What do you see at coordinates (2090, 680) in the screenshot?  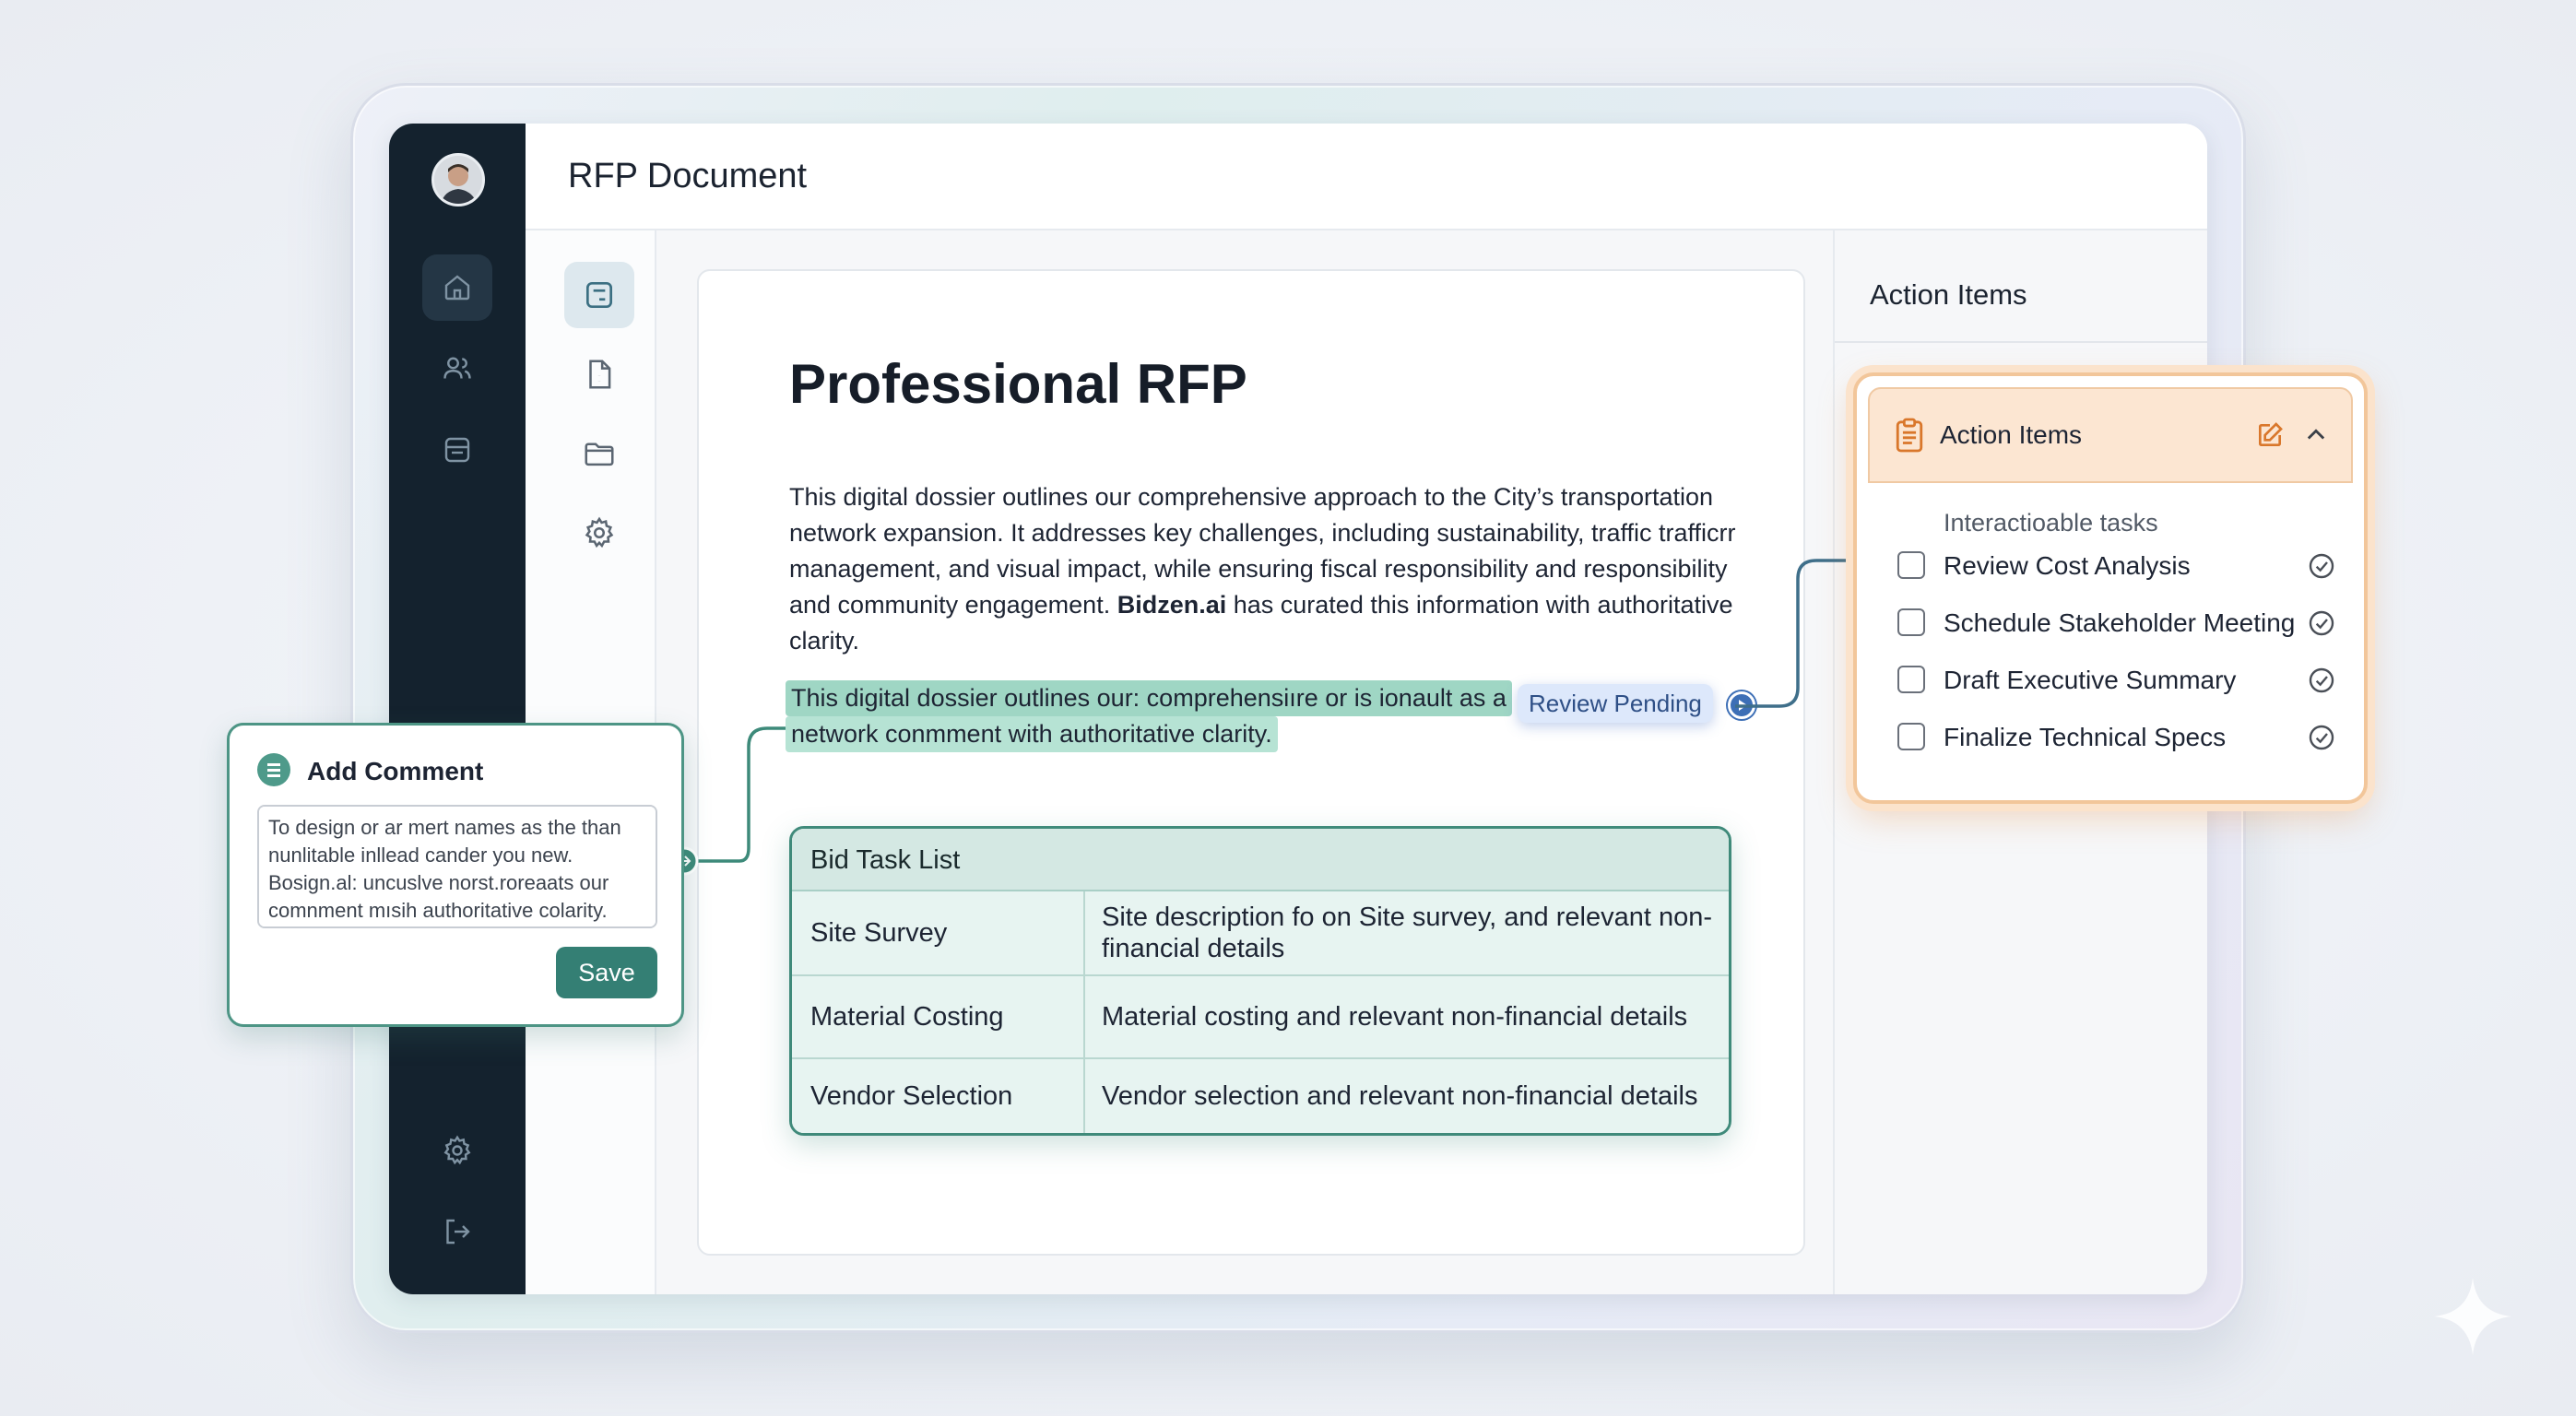 I see `action-item-label: Draft Executive Summary` at bounding box center [2090, 680].